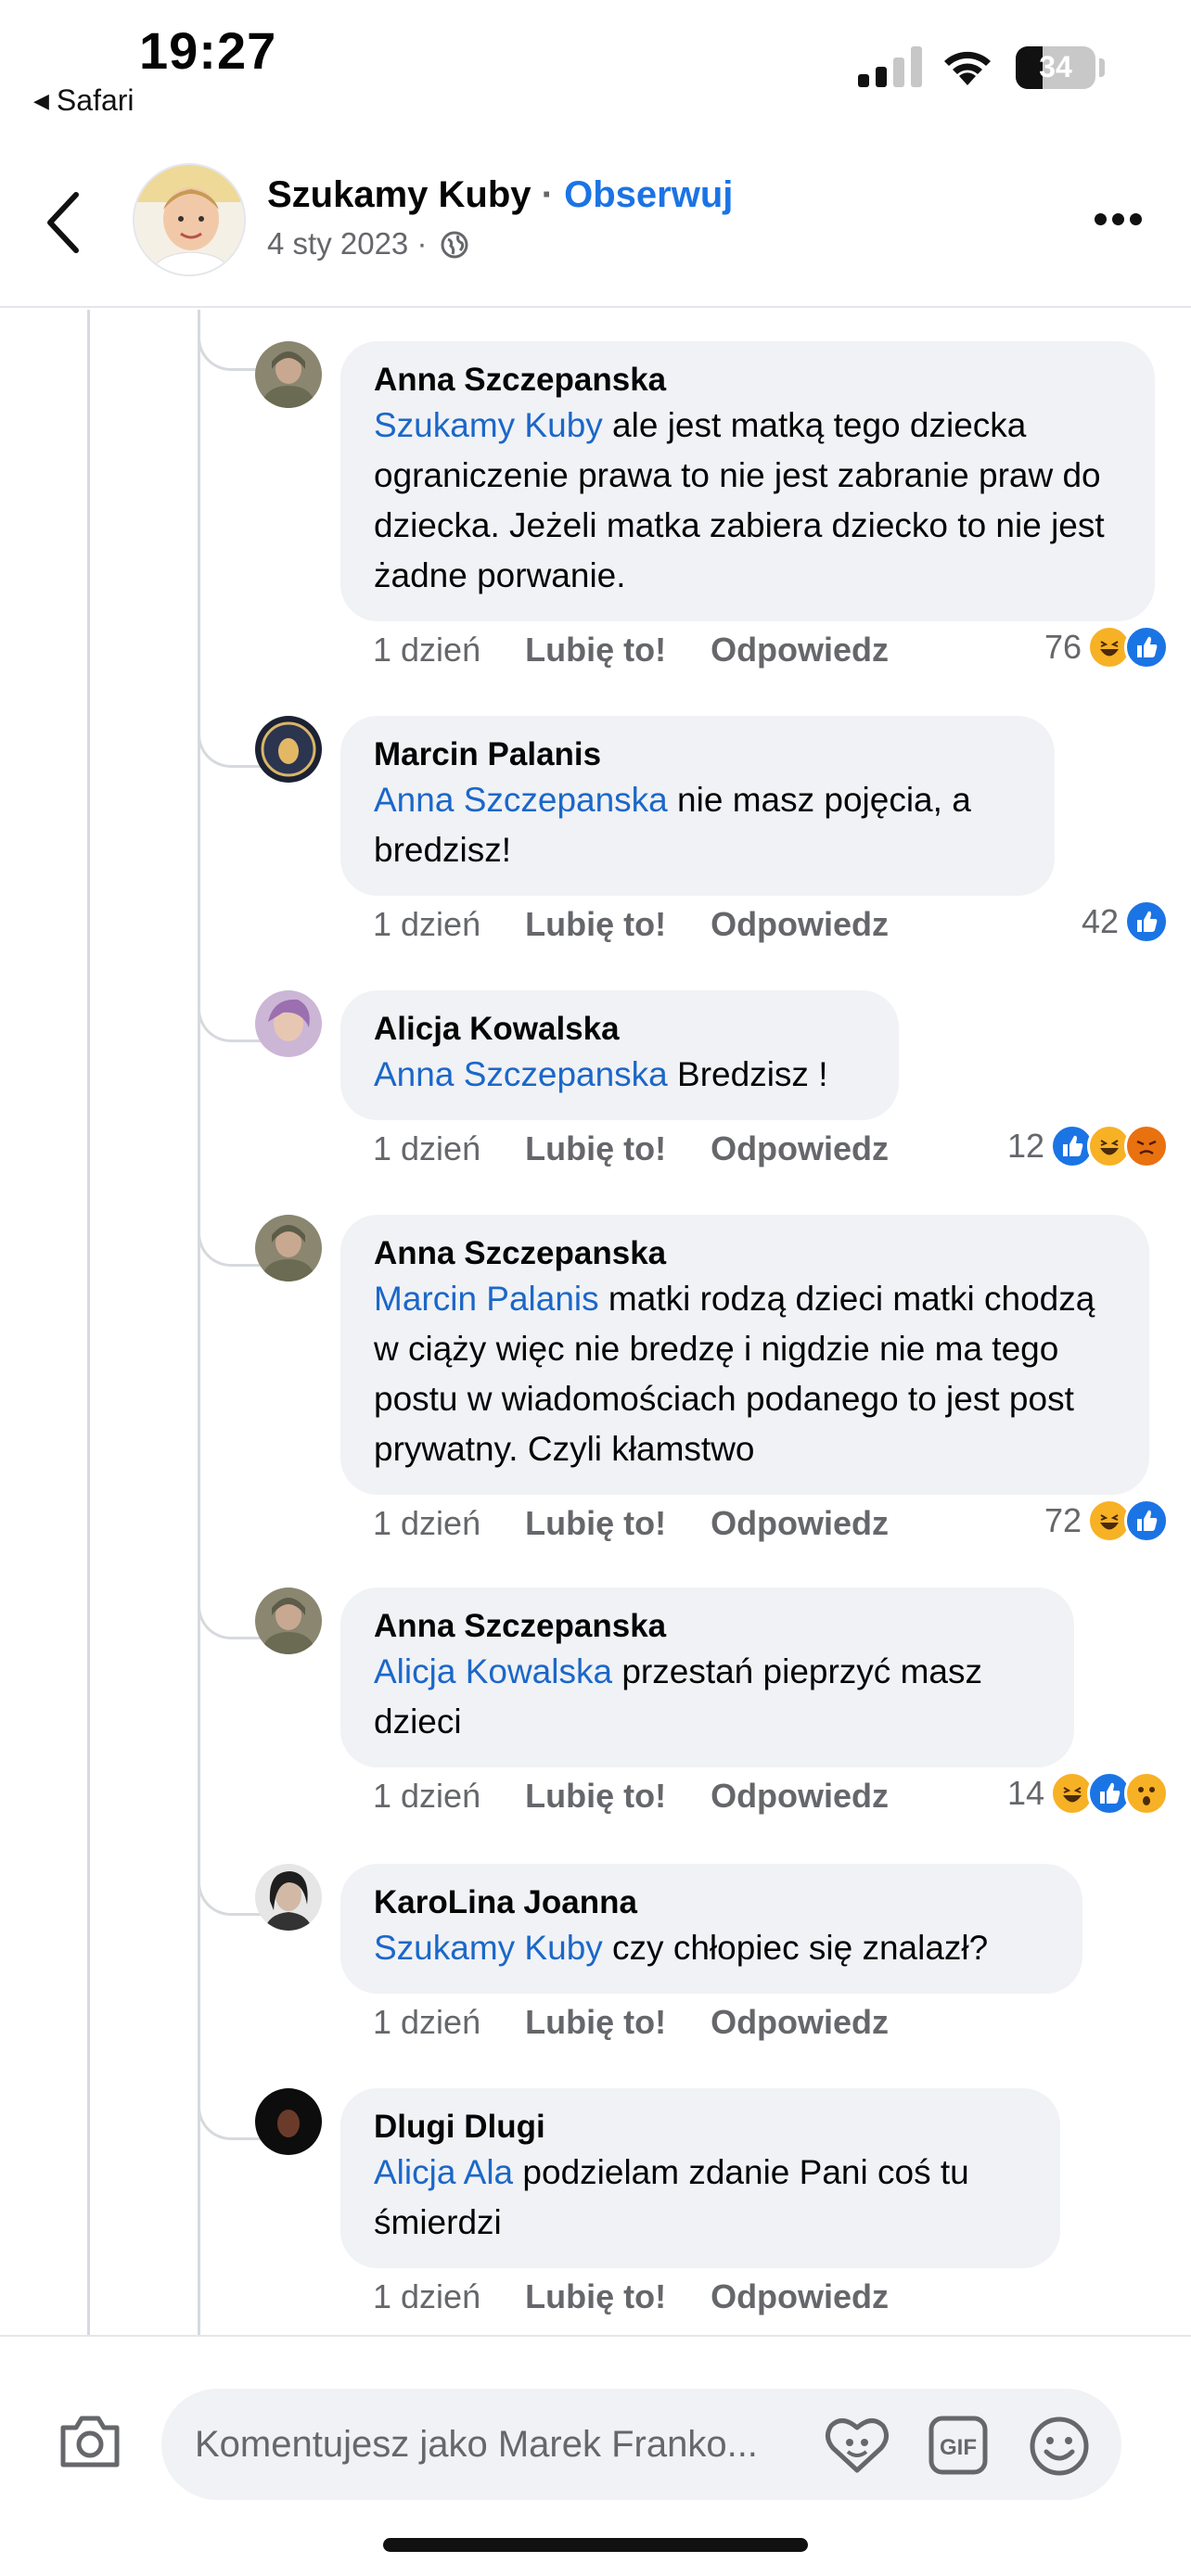 The width and height of the screenshot is (1191, 2576). What do you see at coordinates (619, 1029) in the screenshot?
I see `comment-author: Alicja Kowalska` at bounding box center [619, 1029].